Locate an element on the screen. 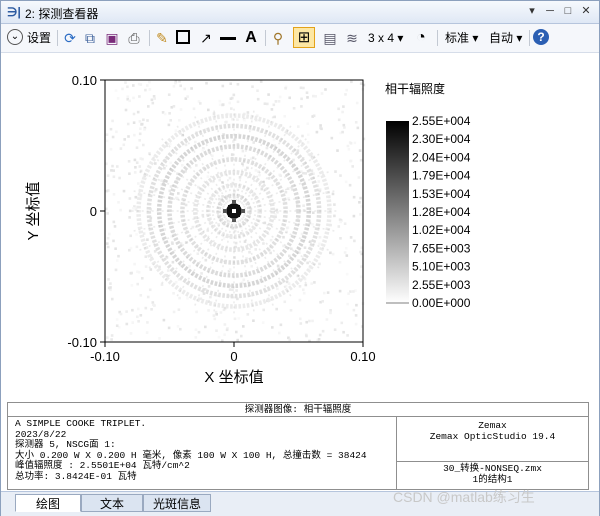 The width and height of the screenshot is (600, 516). close-icon: ✕ is located at coordinates (586, 11).